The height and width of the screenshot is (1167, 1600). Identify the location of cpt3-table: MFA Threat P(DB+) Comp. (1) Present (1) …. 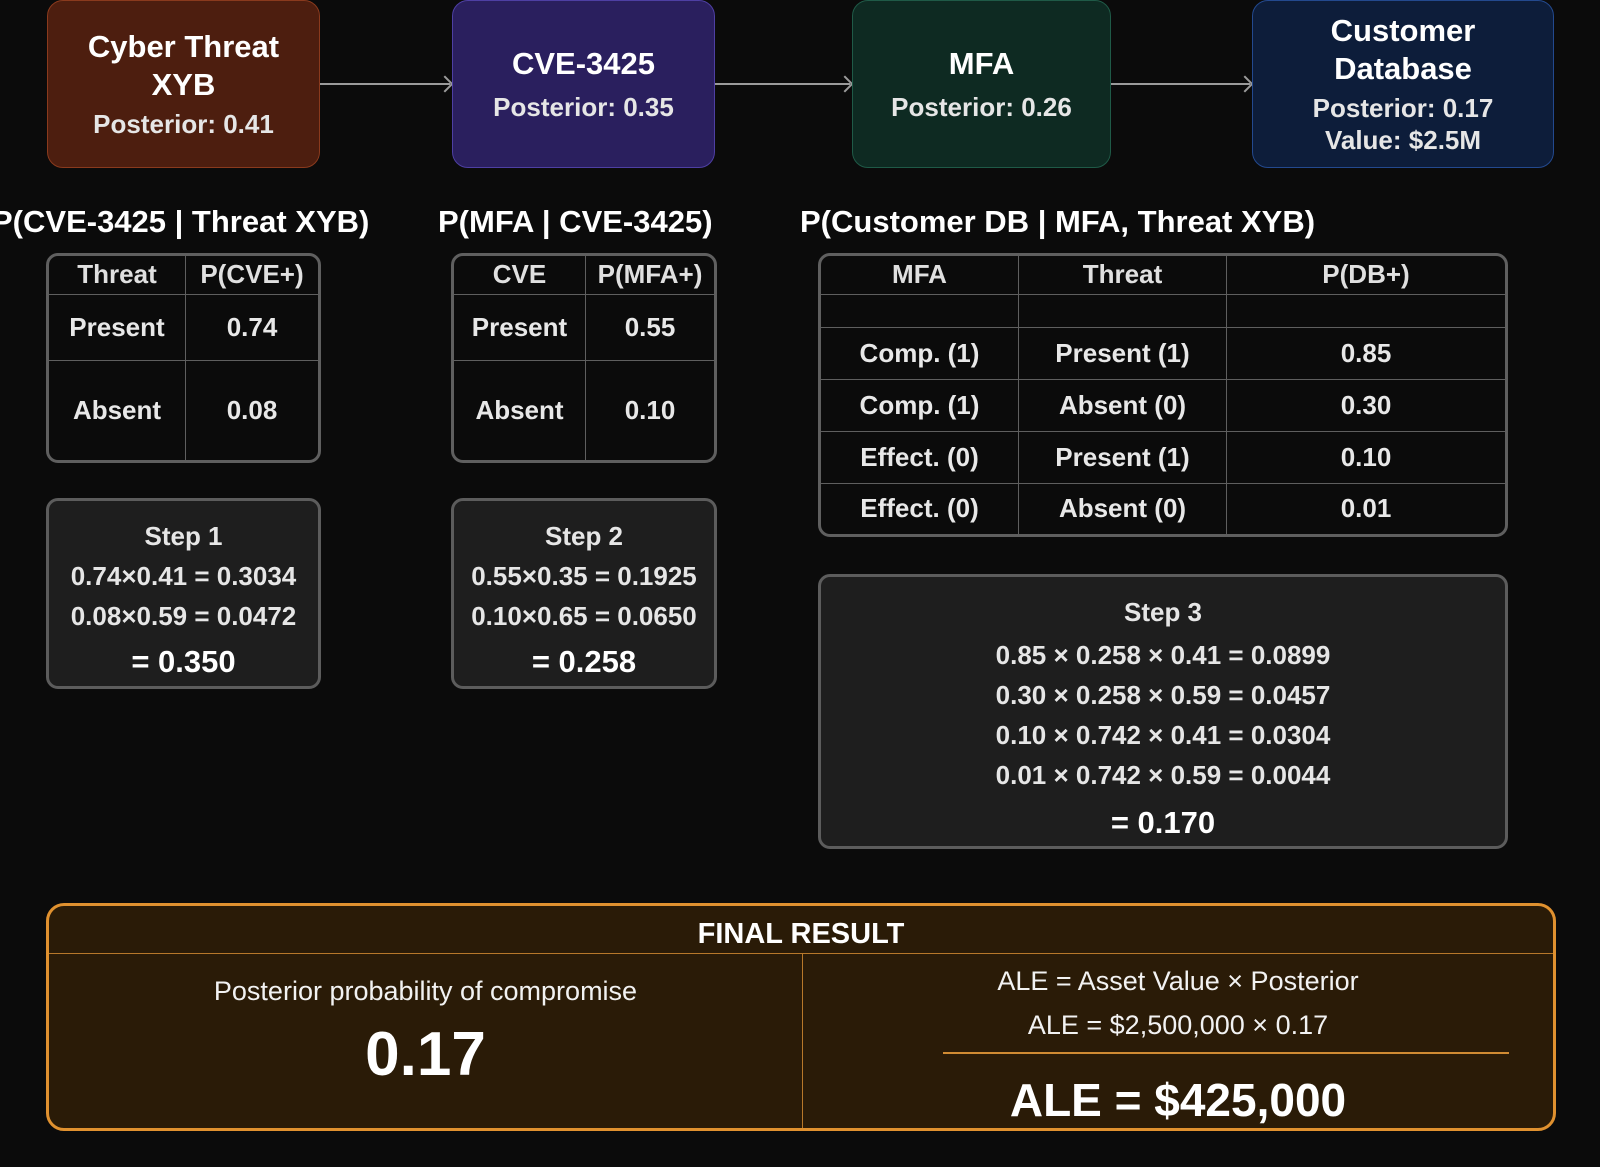
(1163, 395).